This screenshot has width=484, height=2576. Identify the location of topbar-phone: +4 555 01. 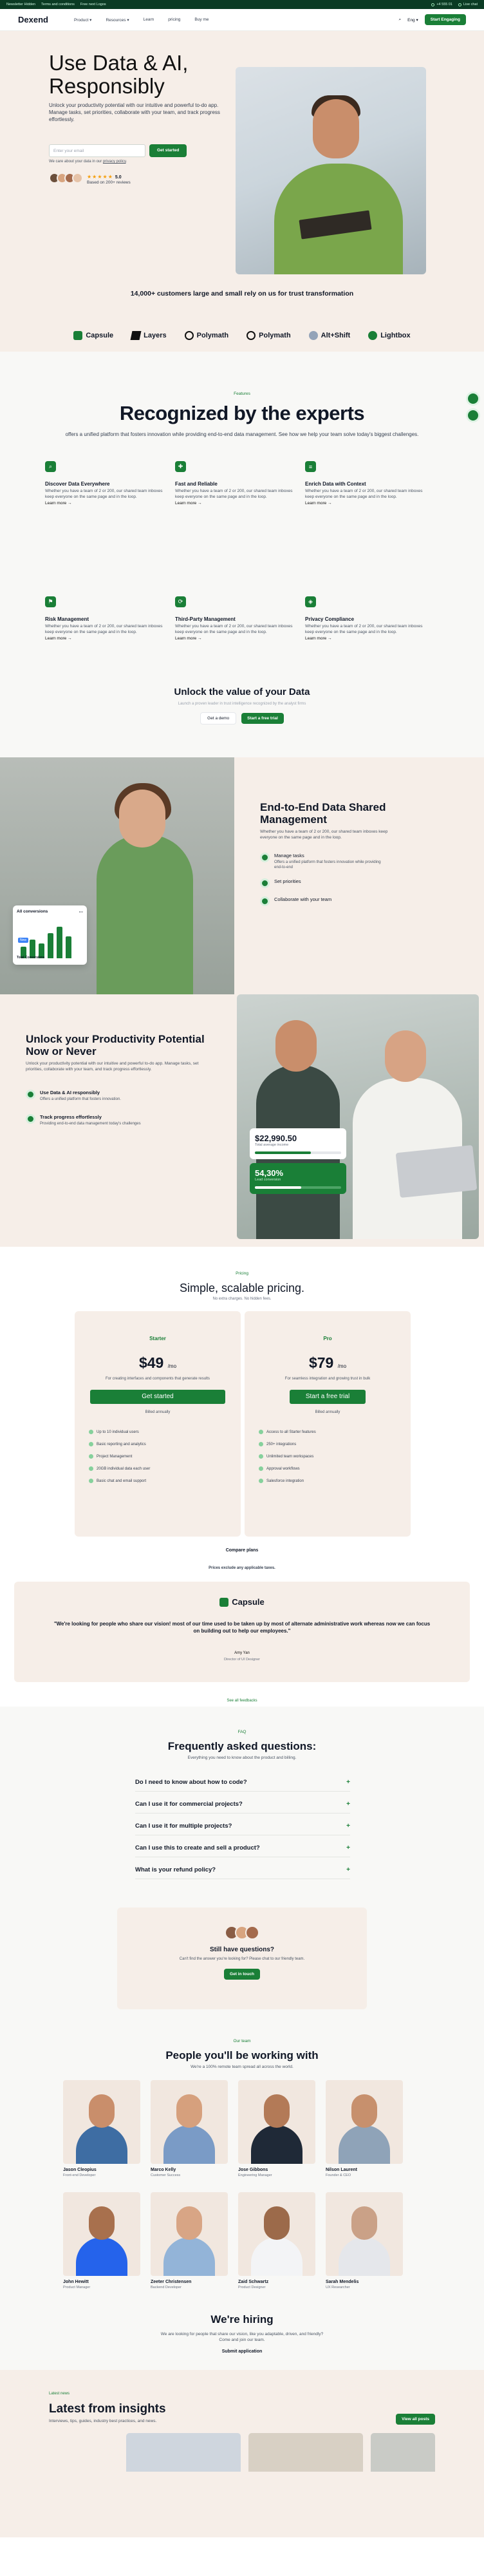
(441, 4).